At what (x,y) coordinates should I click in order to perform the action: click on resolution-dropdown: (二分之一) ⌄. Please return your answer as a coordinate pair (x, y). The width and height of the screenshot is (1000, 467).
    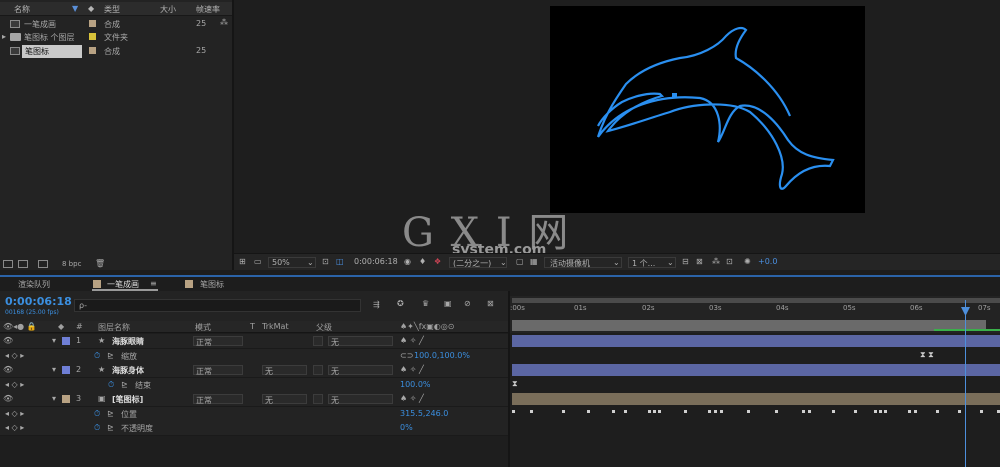
    Looking at the image, I should click on (478, 262).